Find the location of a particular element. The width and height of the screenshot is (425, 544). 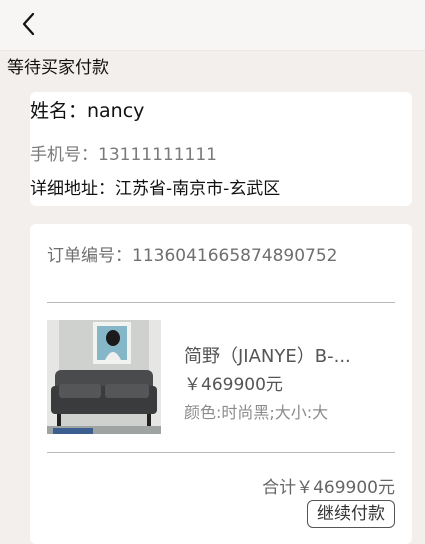

recipient-name: 姓名：nancy is located at coordinates (87, 111).